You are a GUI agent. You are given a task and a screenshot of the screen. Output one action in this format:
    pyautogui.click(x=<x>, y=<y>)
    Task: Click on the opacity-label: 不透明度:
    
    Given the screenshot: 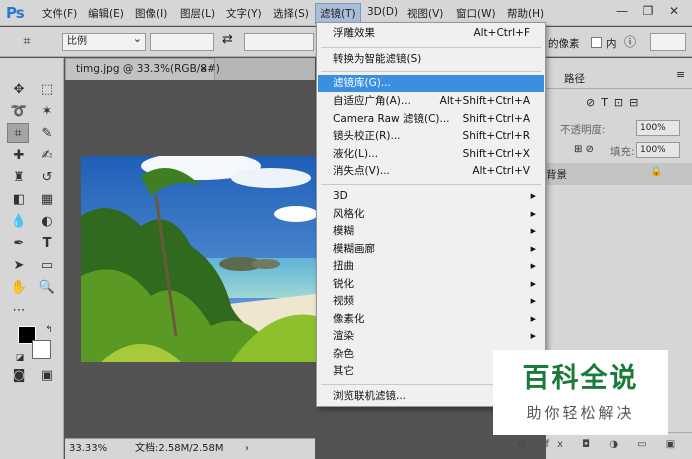 What is the action you would take?
    pyautogui.click(x=583, y=130)
    